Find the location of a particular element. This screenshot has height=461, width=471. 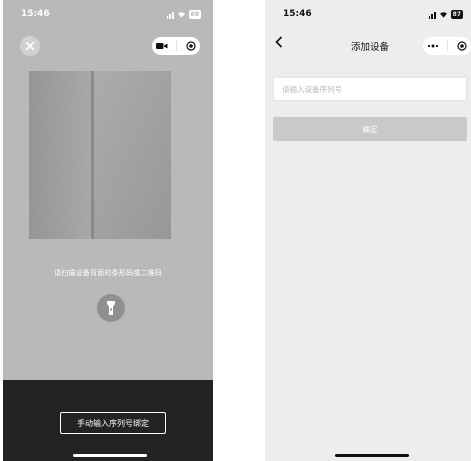

status-bar: 15:46 87 is located at coordinates (368, 16).